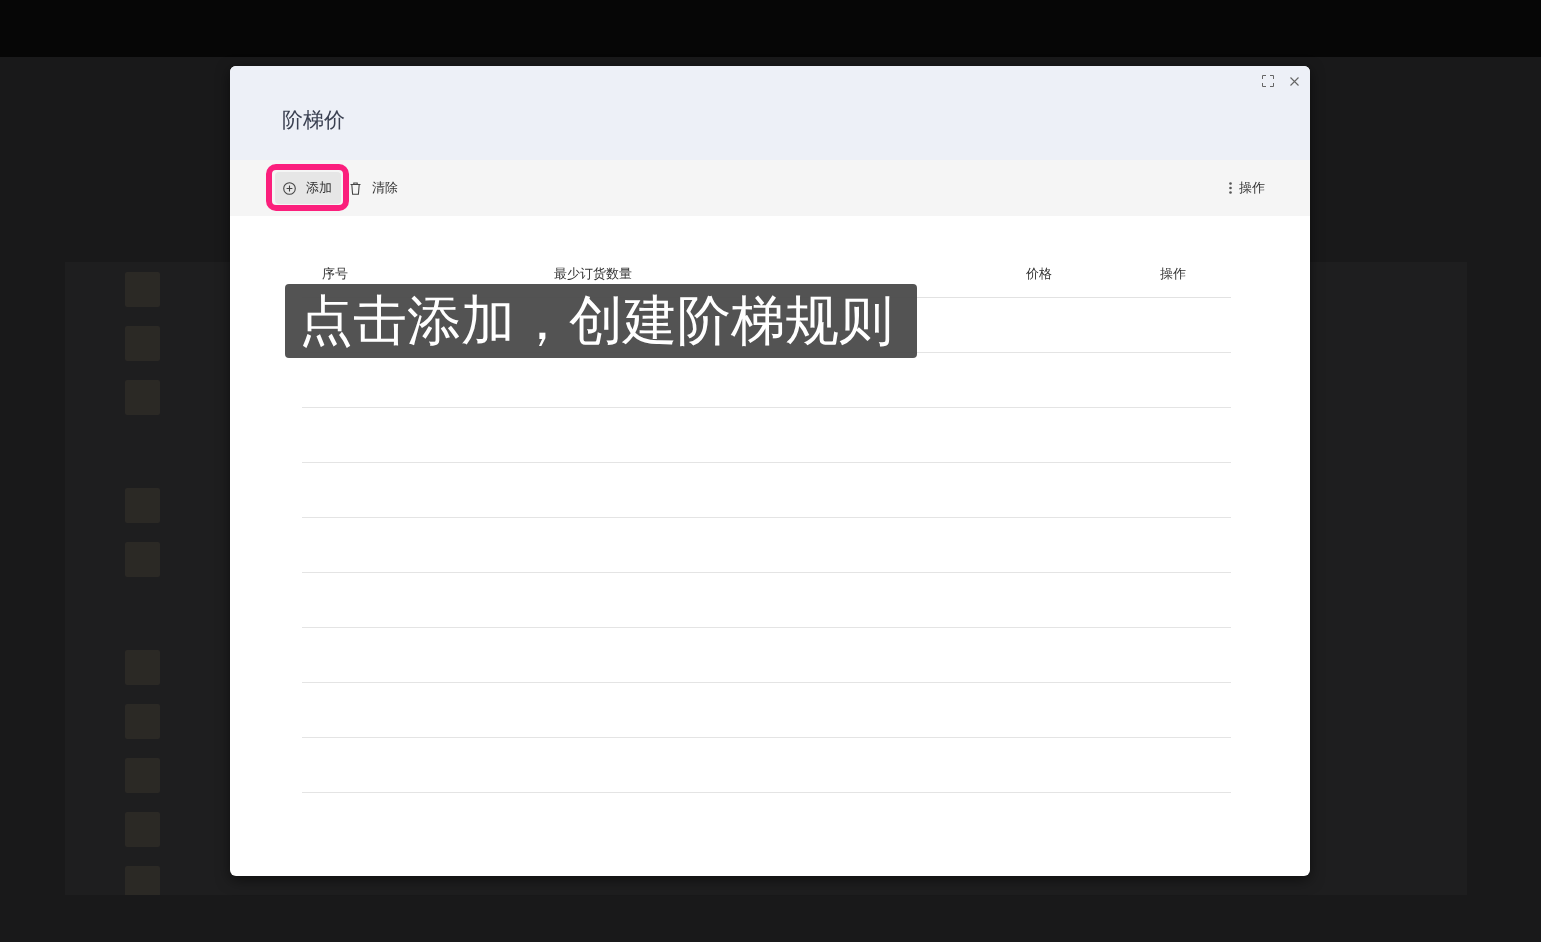 This screenshot has width=1541, height=942. I want to click on clear-button: 清除, so click(374, 188).